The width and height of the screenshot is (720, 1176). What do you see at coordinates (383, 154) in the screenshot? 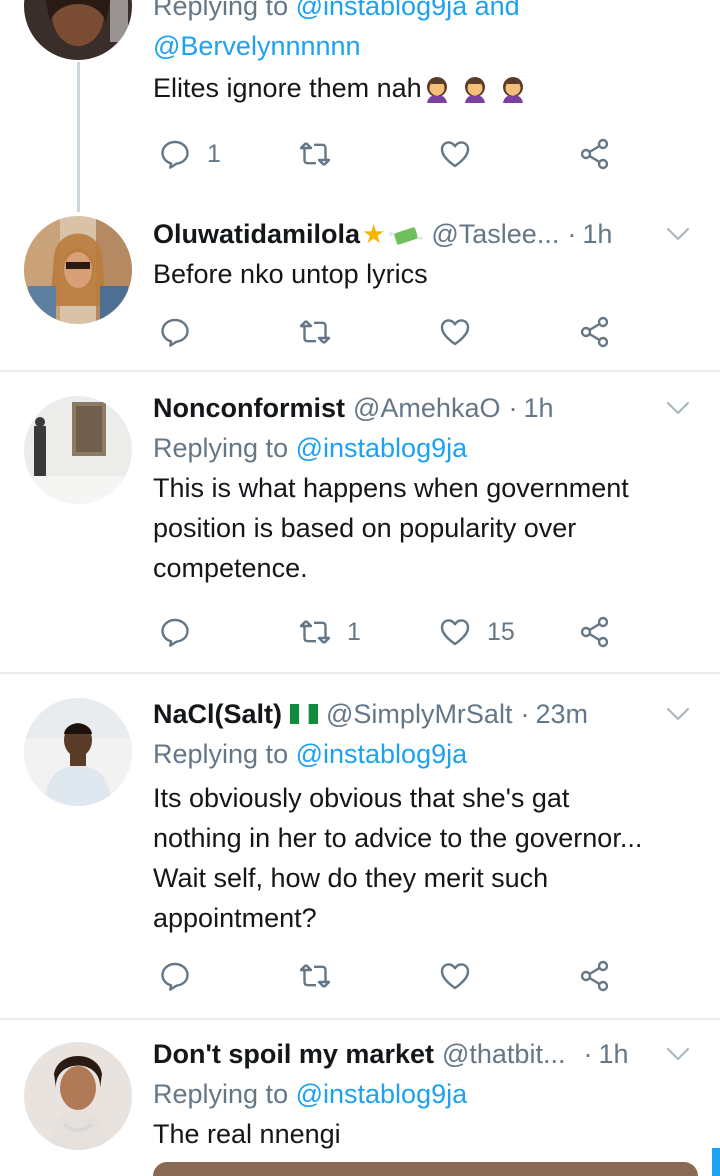
I see `tweet-actions: 1` at bounding box center [383, 154].